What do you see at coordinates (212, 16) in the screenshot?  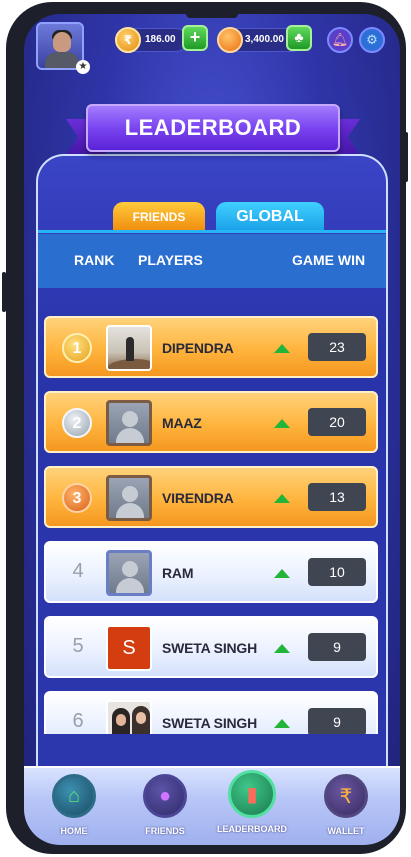 I see `speaker-notch` at bounding box center [212, 16].